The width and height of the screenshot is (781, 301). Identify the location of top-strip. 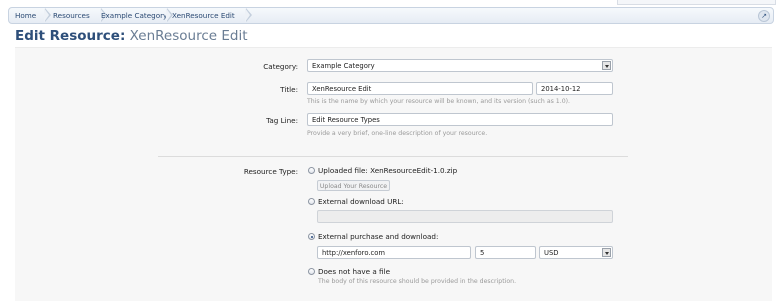
(390, 3).